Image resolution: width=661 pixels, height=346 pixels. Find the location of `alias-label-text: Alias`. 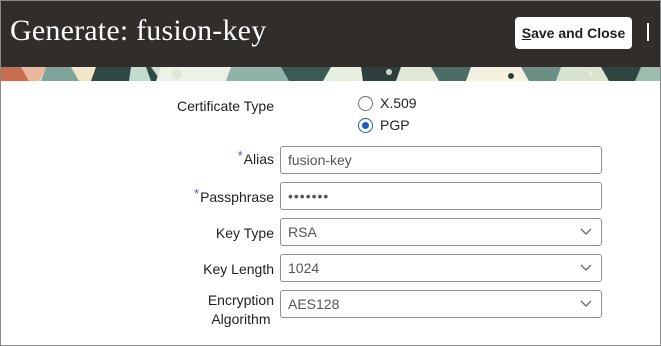

alias-label-text: Alias is located at coordinates (258, 159).